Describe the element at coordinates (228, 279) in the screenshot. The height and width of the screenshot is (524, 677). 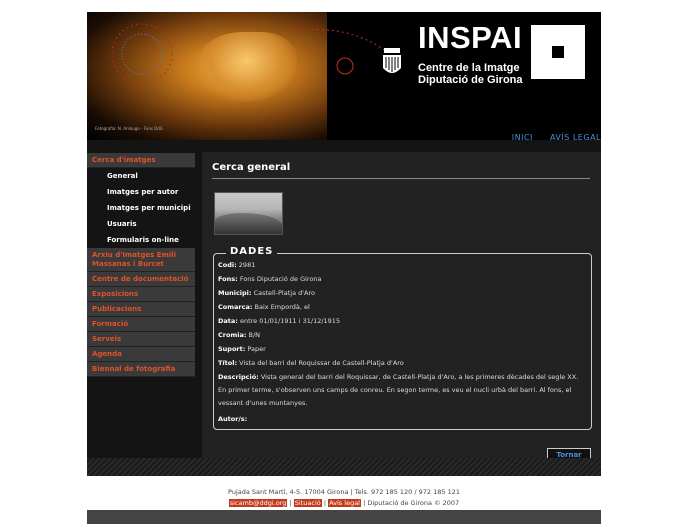
I see `field-label: Fons:` at that location.